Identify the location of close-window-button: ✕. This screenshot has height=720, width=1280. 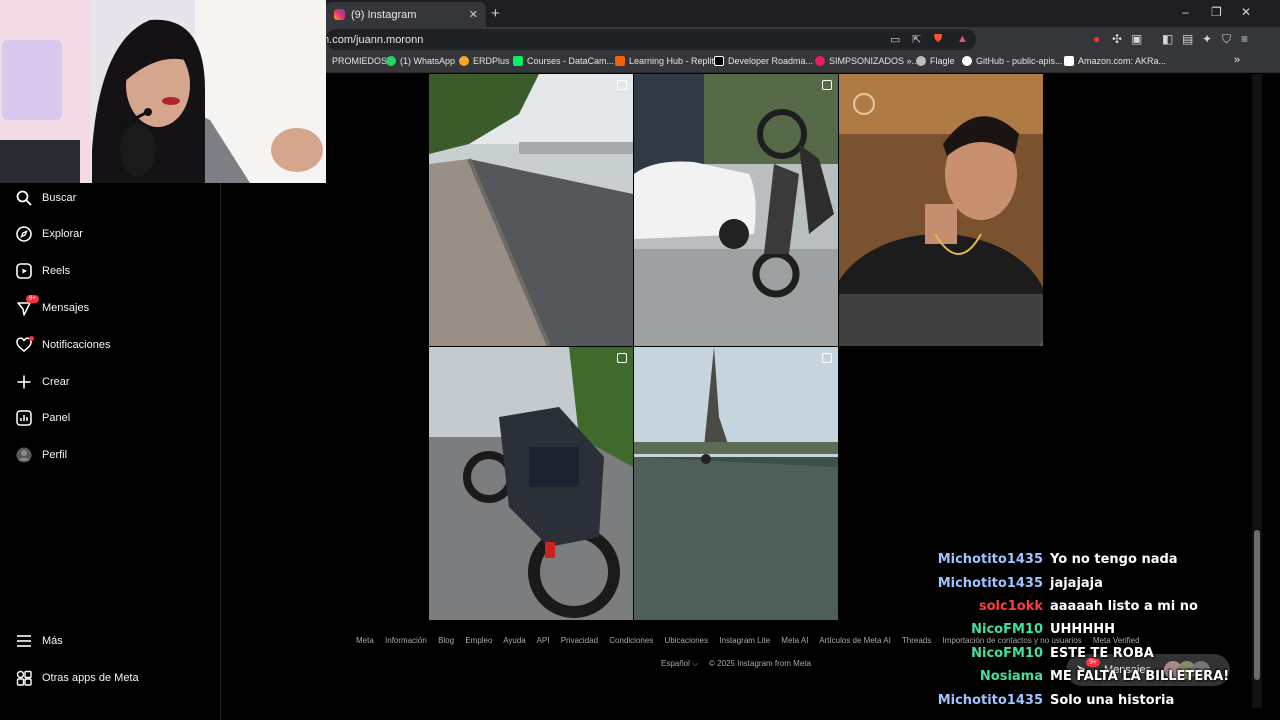
(1246, 12).